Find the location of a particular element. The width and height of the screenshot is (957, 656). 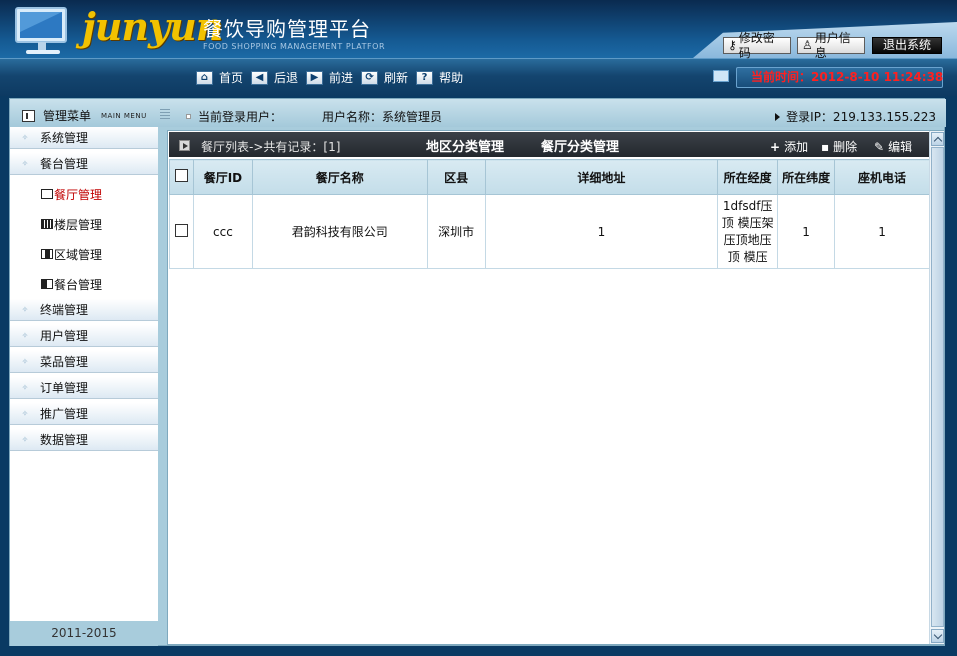

edit-label: 编辑 is located at coordinates (900, 147).